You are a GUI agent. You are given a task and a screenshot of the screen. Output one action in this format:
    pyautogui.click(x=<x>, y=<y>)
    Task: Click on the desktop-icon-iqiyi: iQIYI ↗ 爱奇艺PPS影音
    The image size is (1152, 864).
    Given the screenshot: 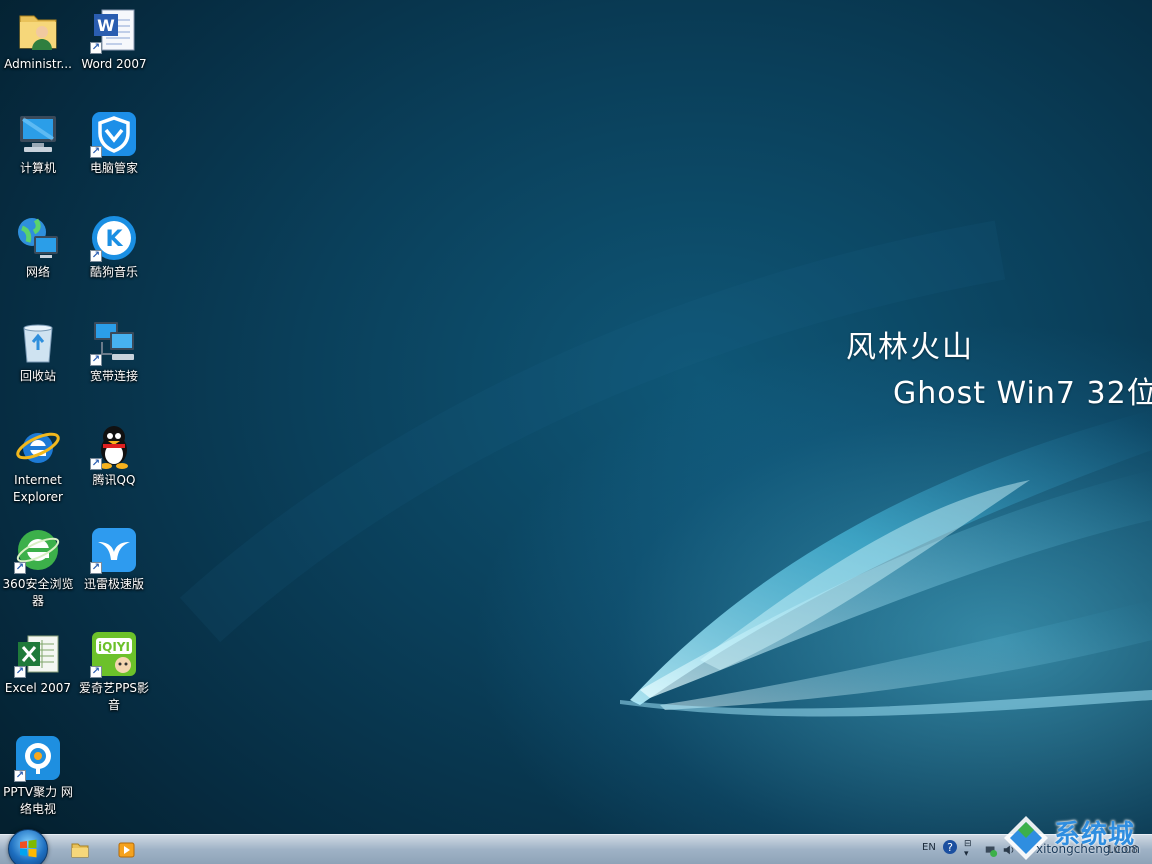 What is the action you would take?
    pyautogui.click(x=114, y=670)
    